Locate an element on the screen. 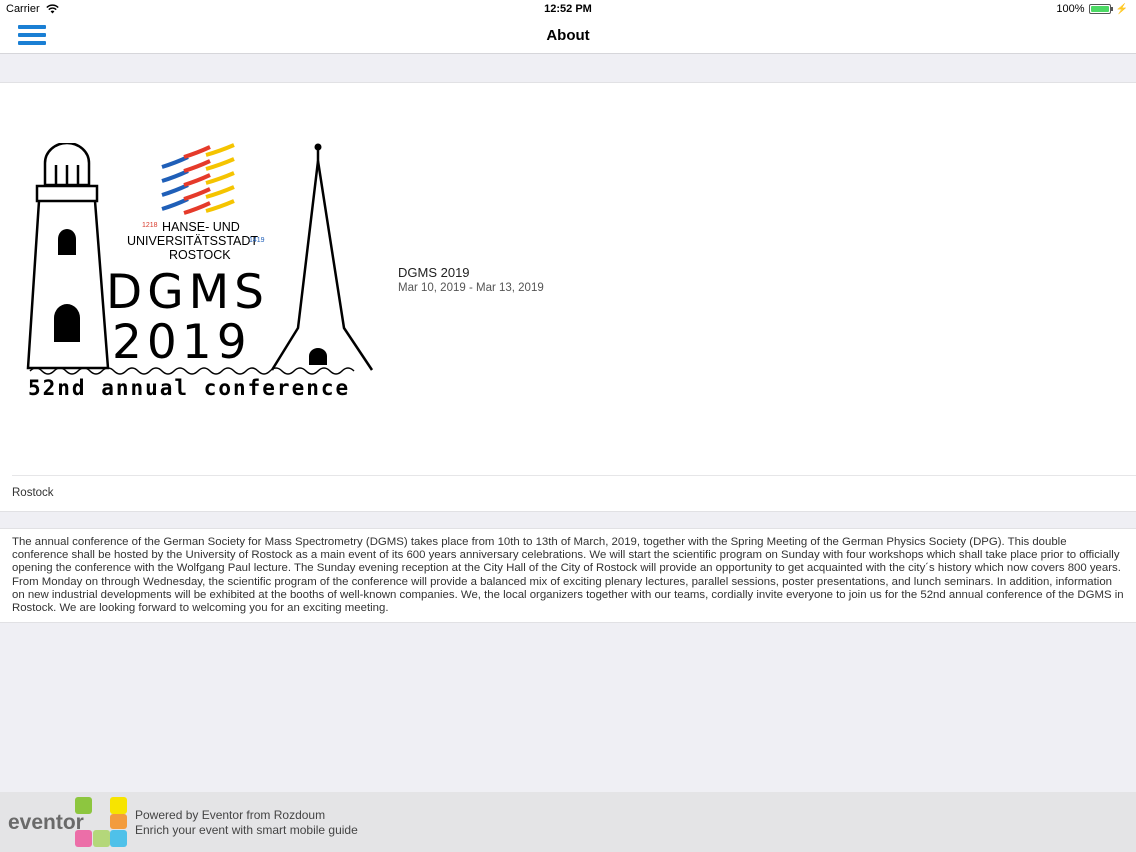 This screenshot has height=852, width=1136. eventor-logo-text: eventor is located at coordinates (46, 822).